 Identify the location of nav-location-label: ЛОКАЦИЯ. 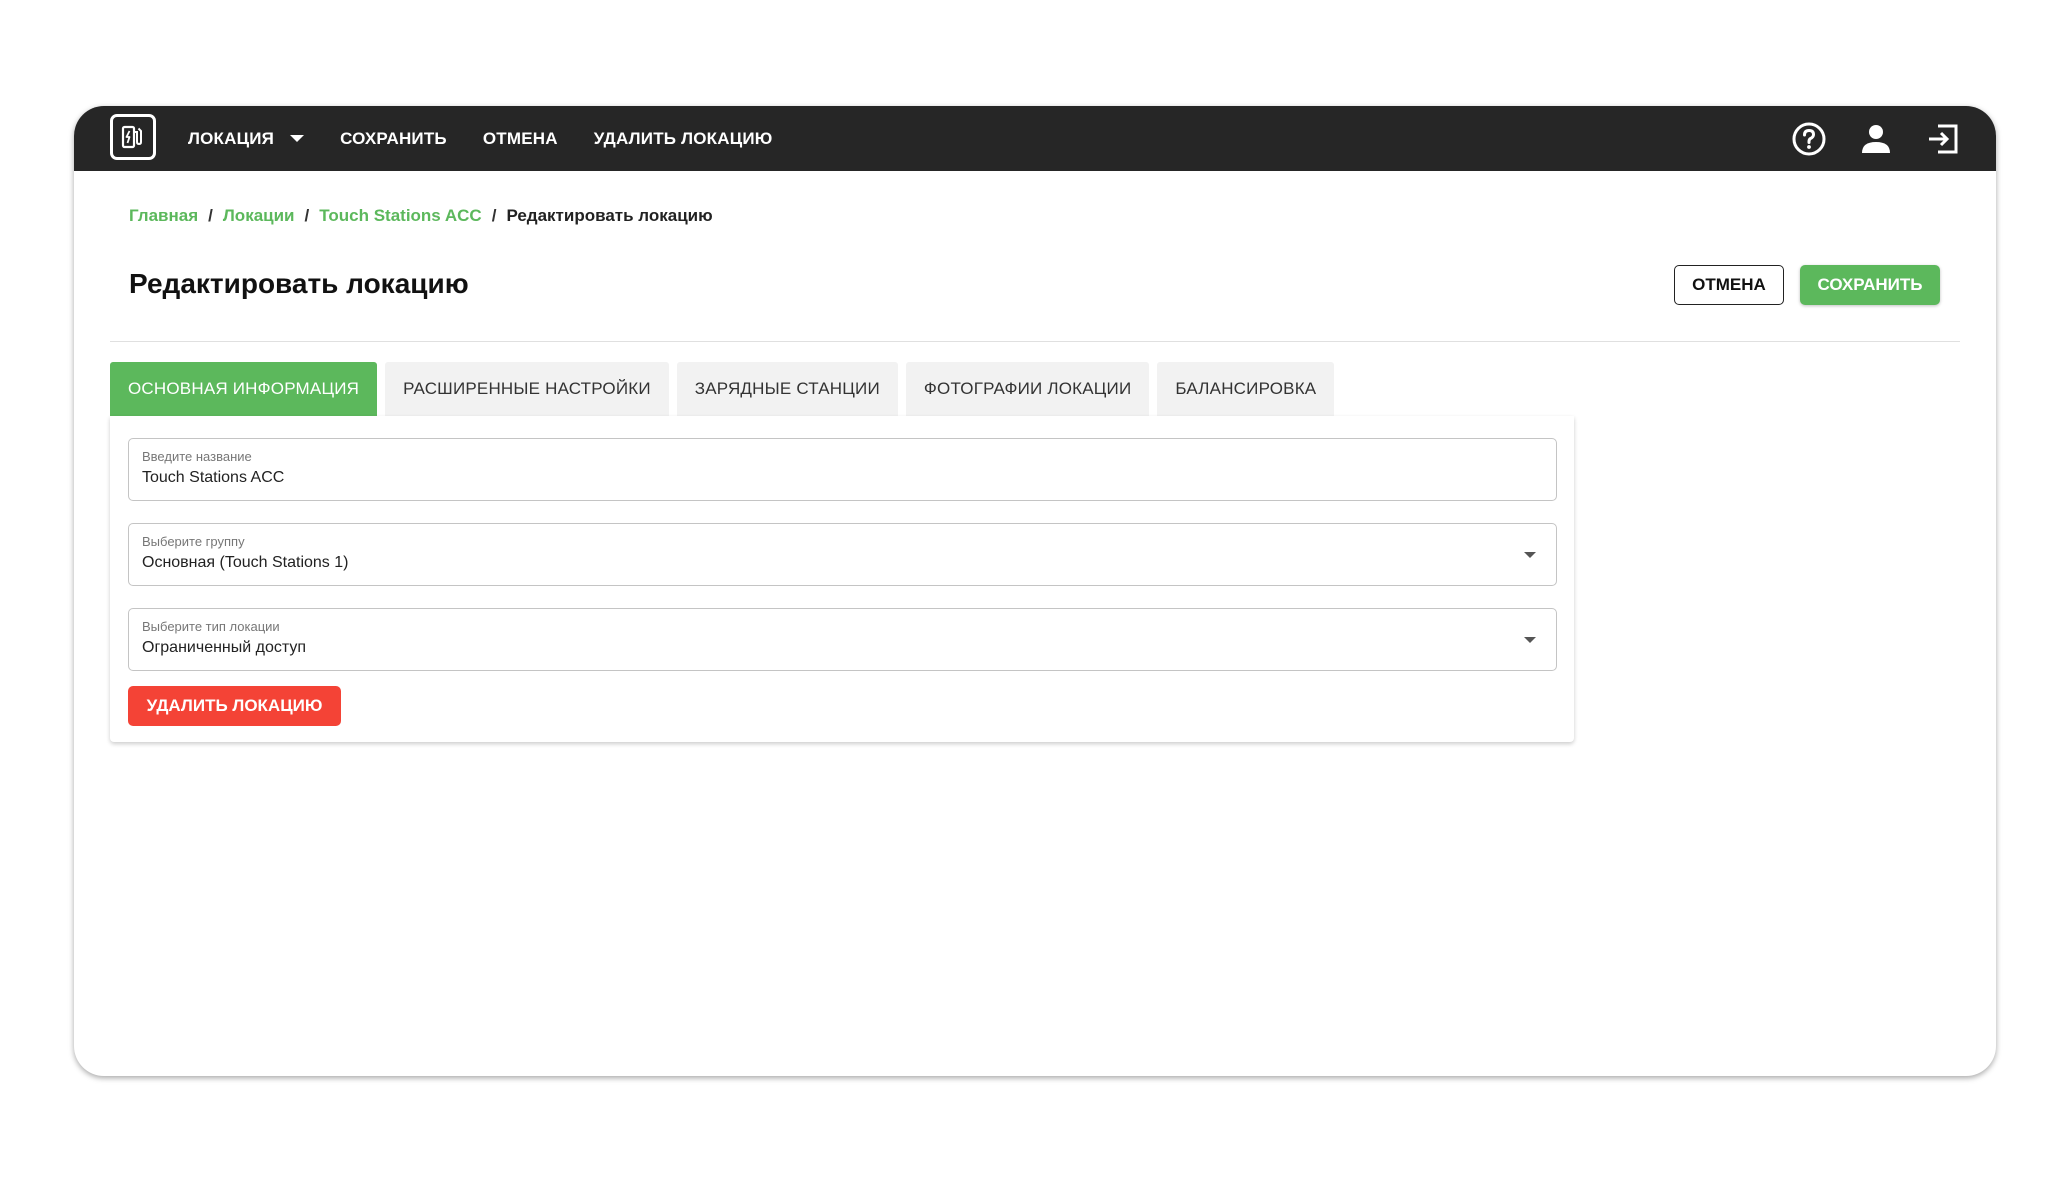
(231, 138).